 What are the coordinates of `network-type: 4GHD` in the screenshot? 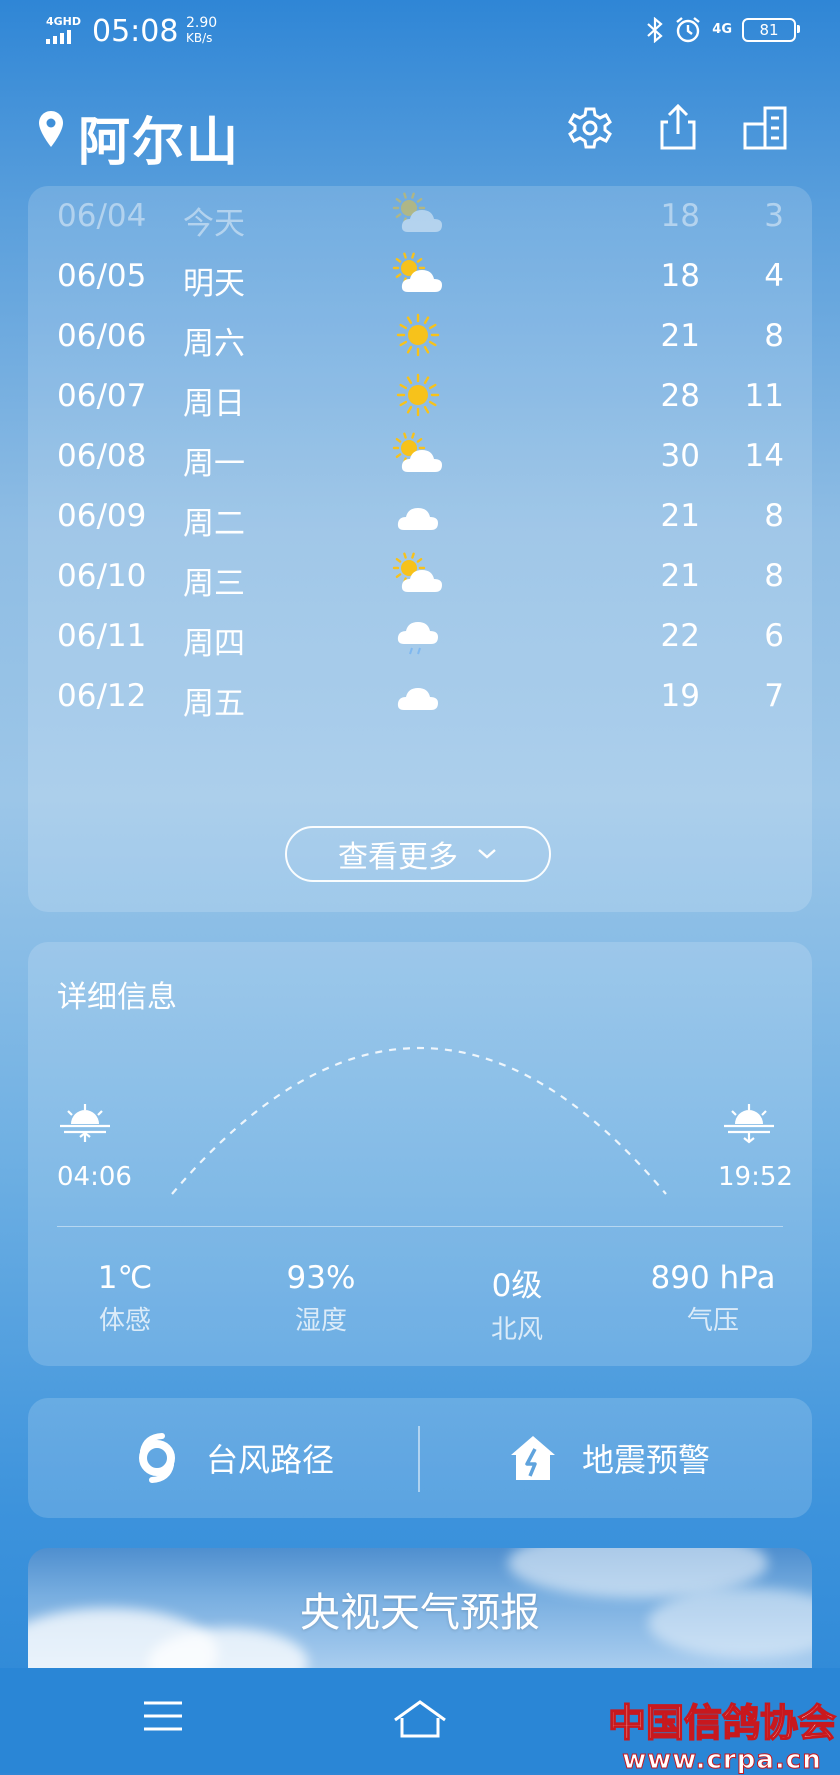 It's located at (64, 21).